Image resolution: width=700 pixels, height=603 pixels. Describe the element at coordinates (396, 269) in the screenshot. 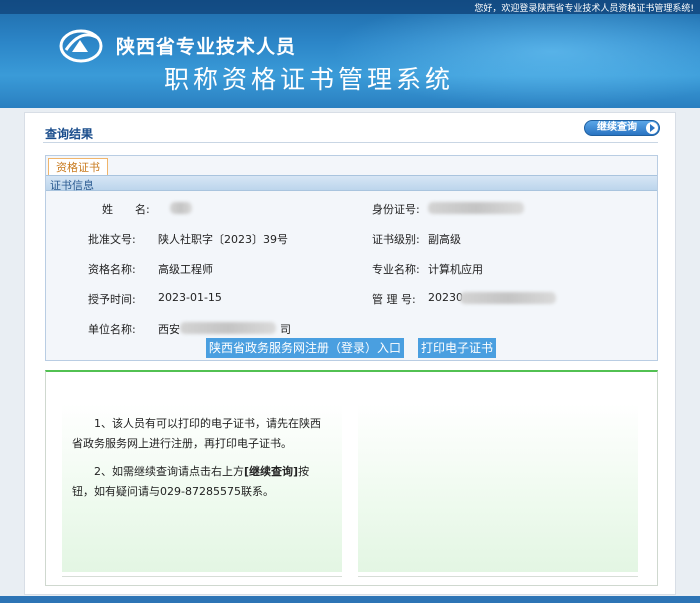

I see `major-label: 专业名称:` at that location.